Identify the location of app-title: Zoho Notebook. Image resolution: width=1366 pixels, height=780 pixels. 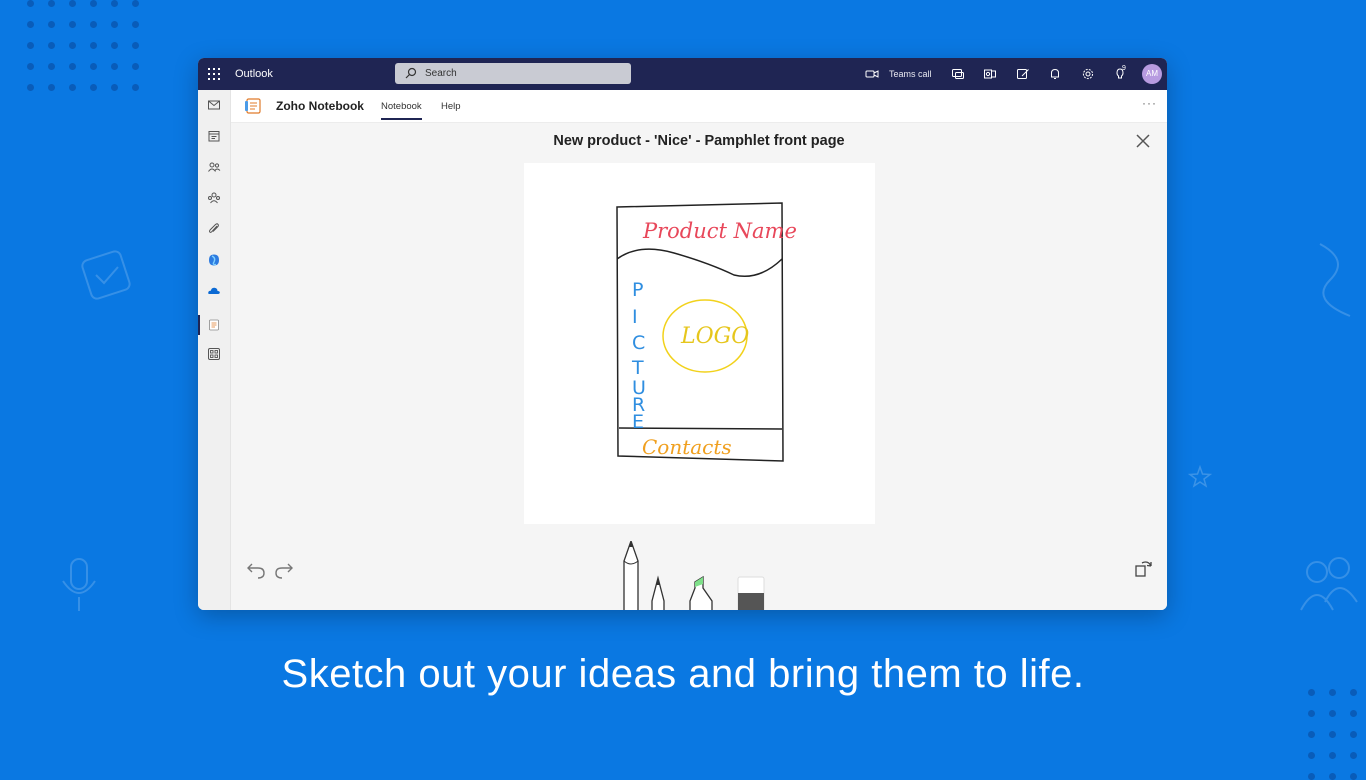
(320, 106).